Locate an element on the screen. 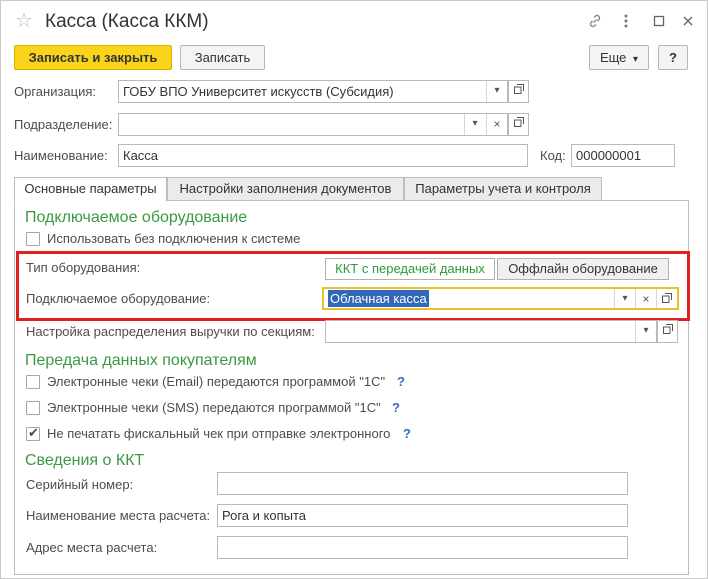 This screenshot has width=708, height=579. email-checkbox is located at coordinates (33, 382).